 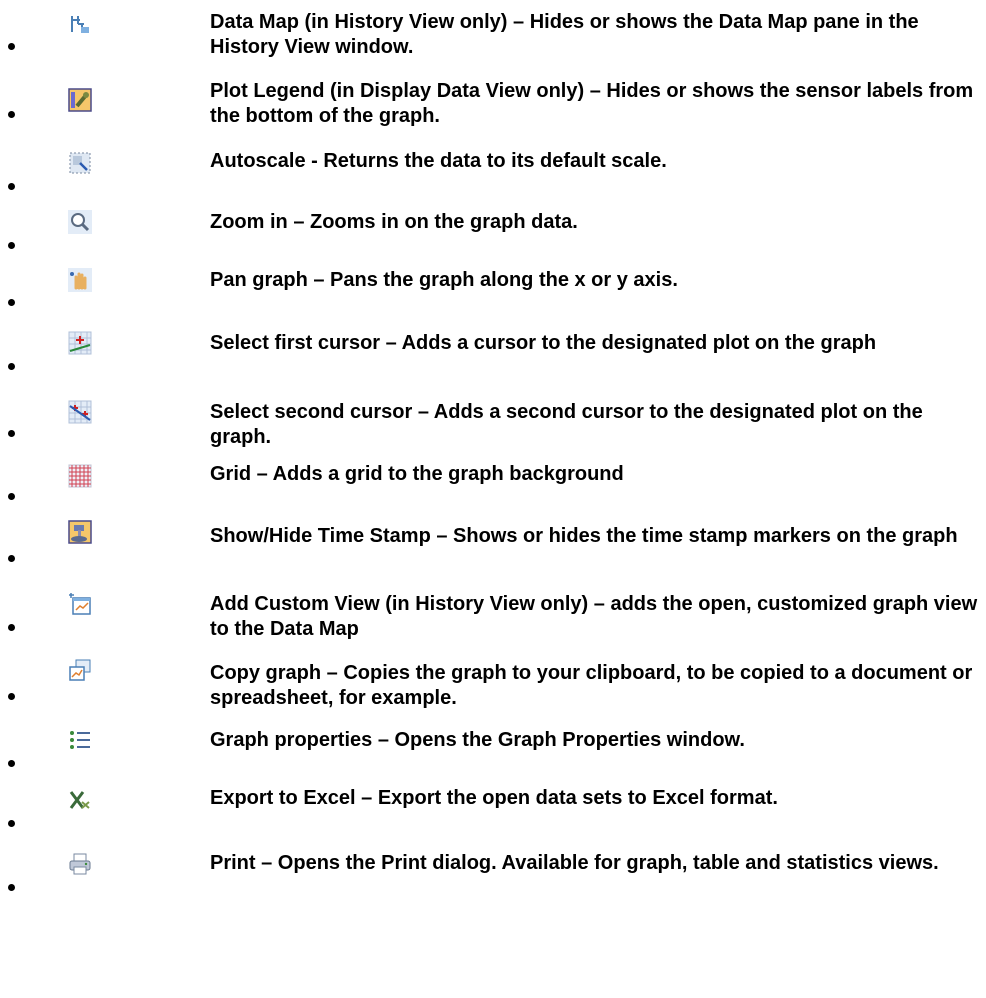 I want to click on export-excel-icon, so click(x=80, y=800).